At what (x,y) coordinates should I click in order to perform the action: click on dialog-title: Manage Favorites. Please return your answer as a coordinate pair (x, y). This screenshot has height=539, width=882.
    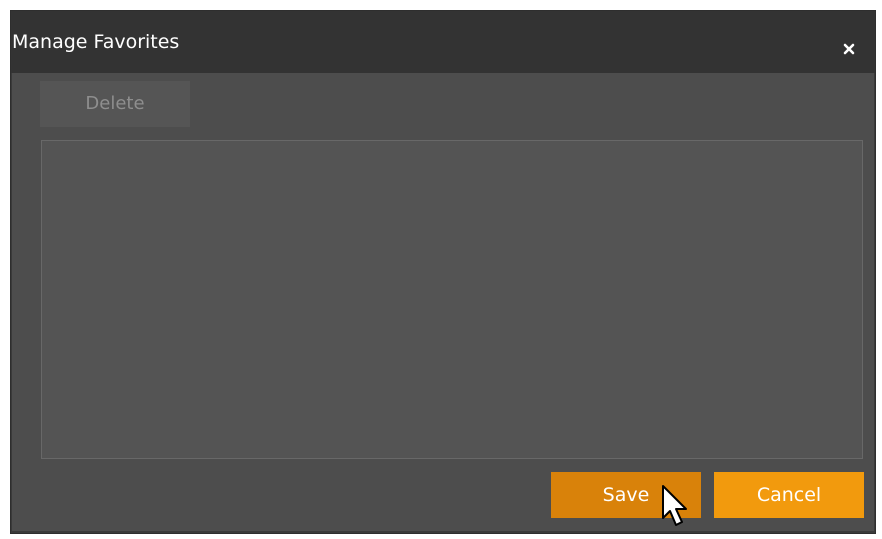
    Looking at the image, I should click on (96, 42).